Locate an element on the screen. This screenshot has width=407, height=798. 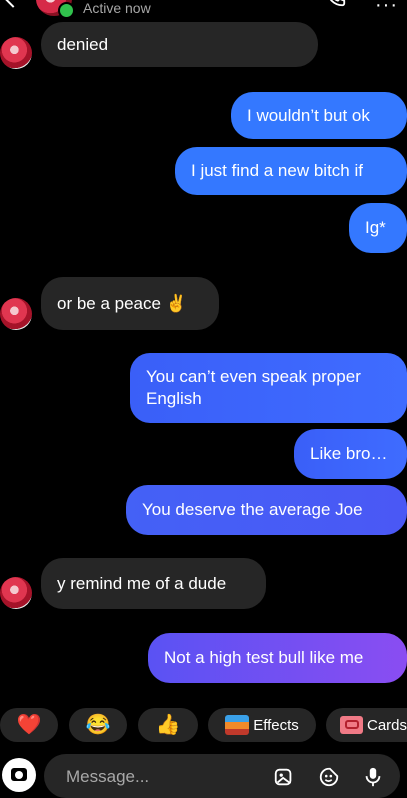
message-composer is located at coordinates (222, 776).